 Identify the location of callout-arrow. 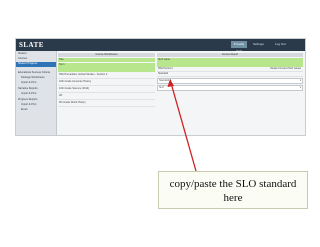
(182, 125).